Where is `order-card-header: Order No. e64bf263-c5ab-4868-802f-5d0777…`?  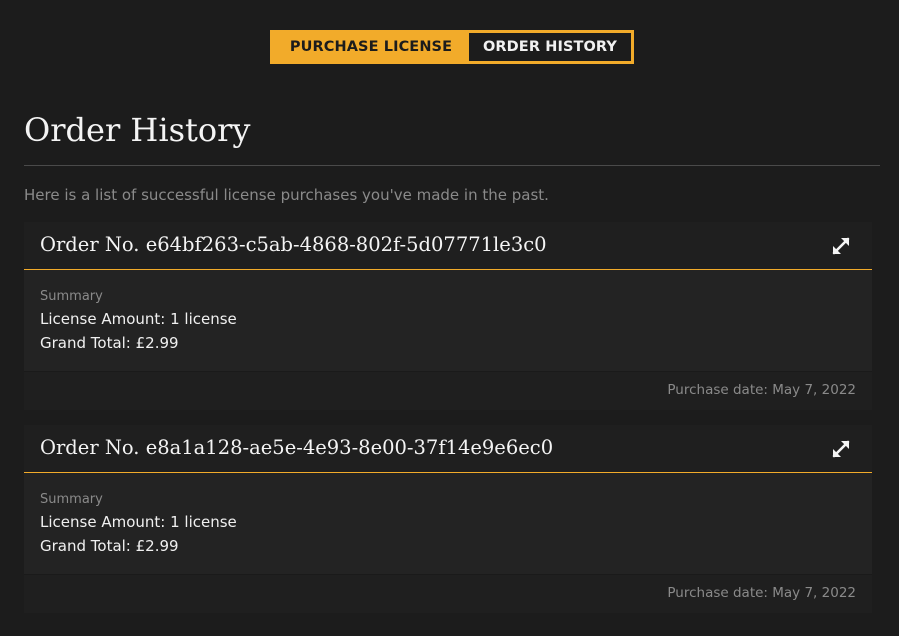
order-card-header: Order No. e64bf263-c5ab-4868-802f-5d0777… is located at coordinates (448, 246).